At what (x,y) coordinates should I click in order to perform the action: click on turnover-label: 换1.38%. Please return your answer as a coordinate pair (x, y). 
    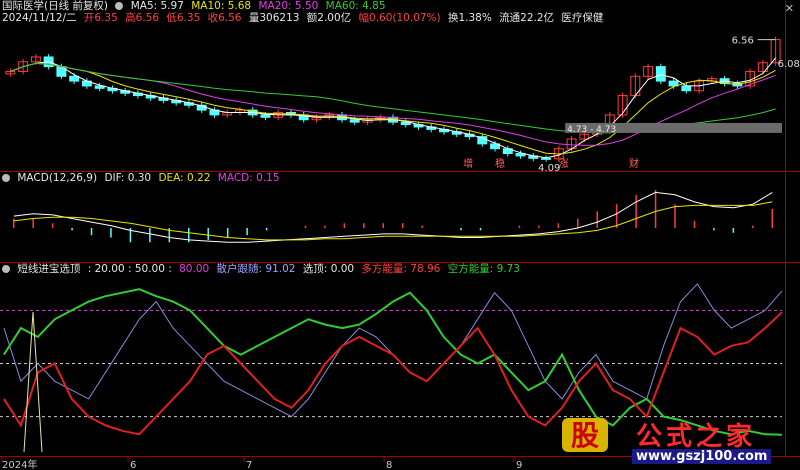
    Looking at the image, I should click on (469, 18).